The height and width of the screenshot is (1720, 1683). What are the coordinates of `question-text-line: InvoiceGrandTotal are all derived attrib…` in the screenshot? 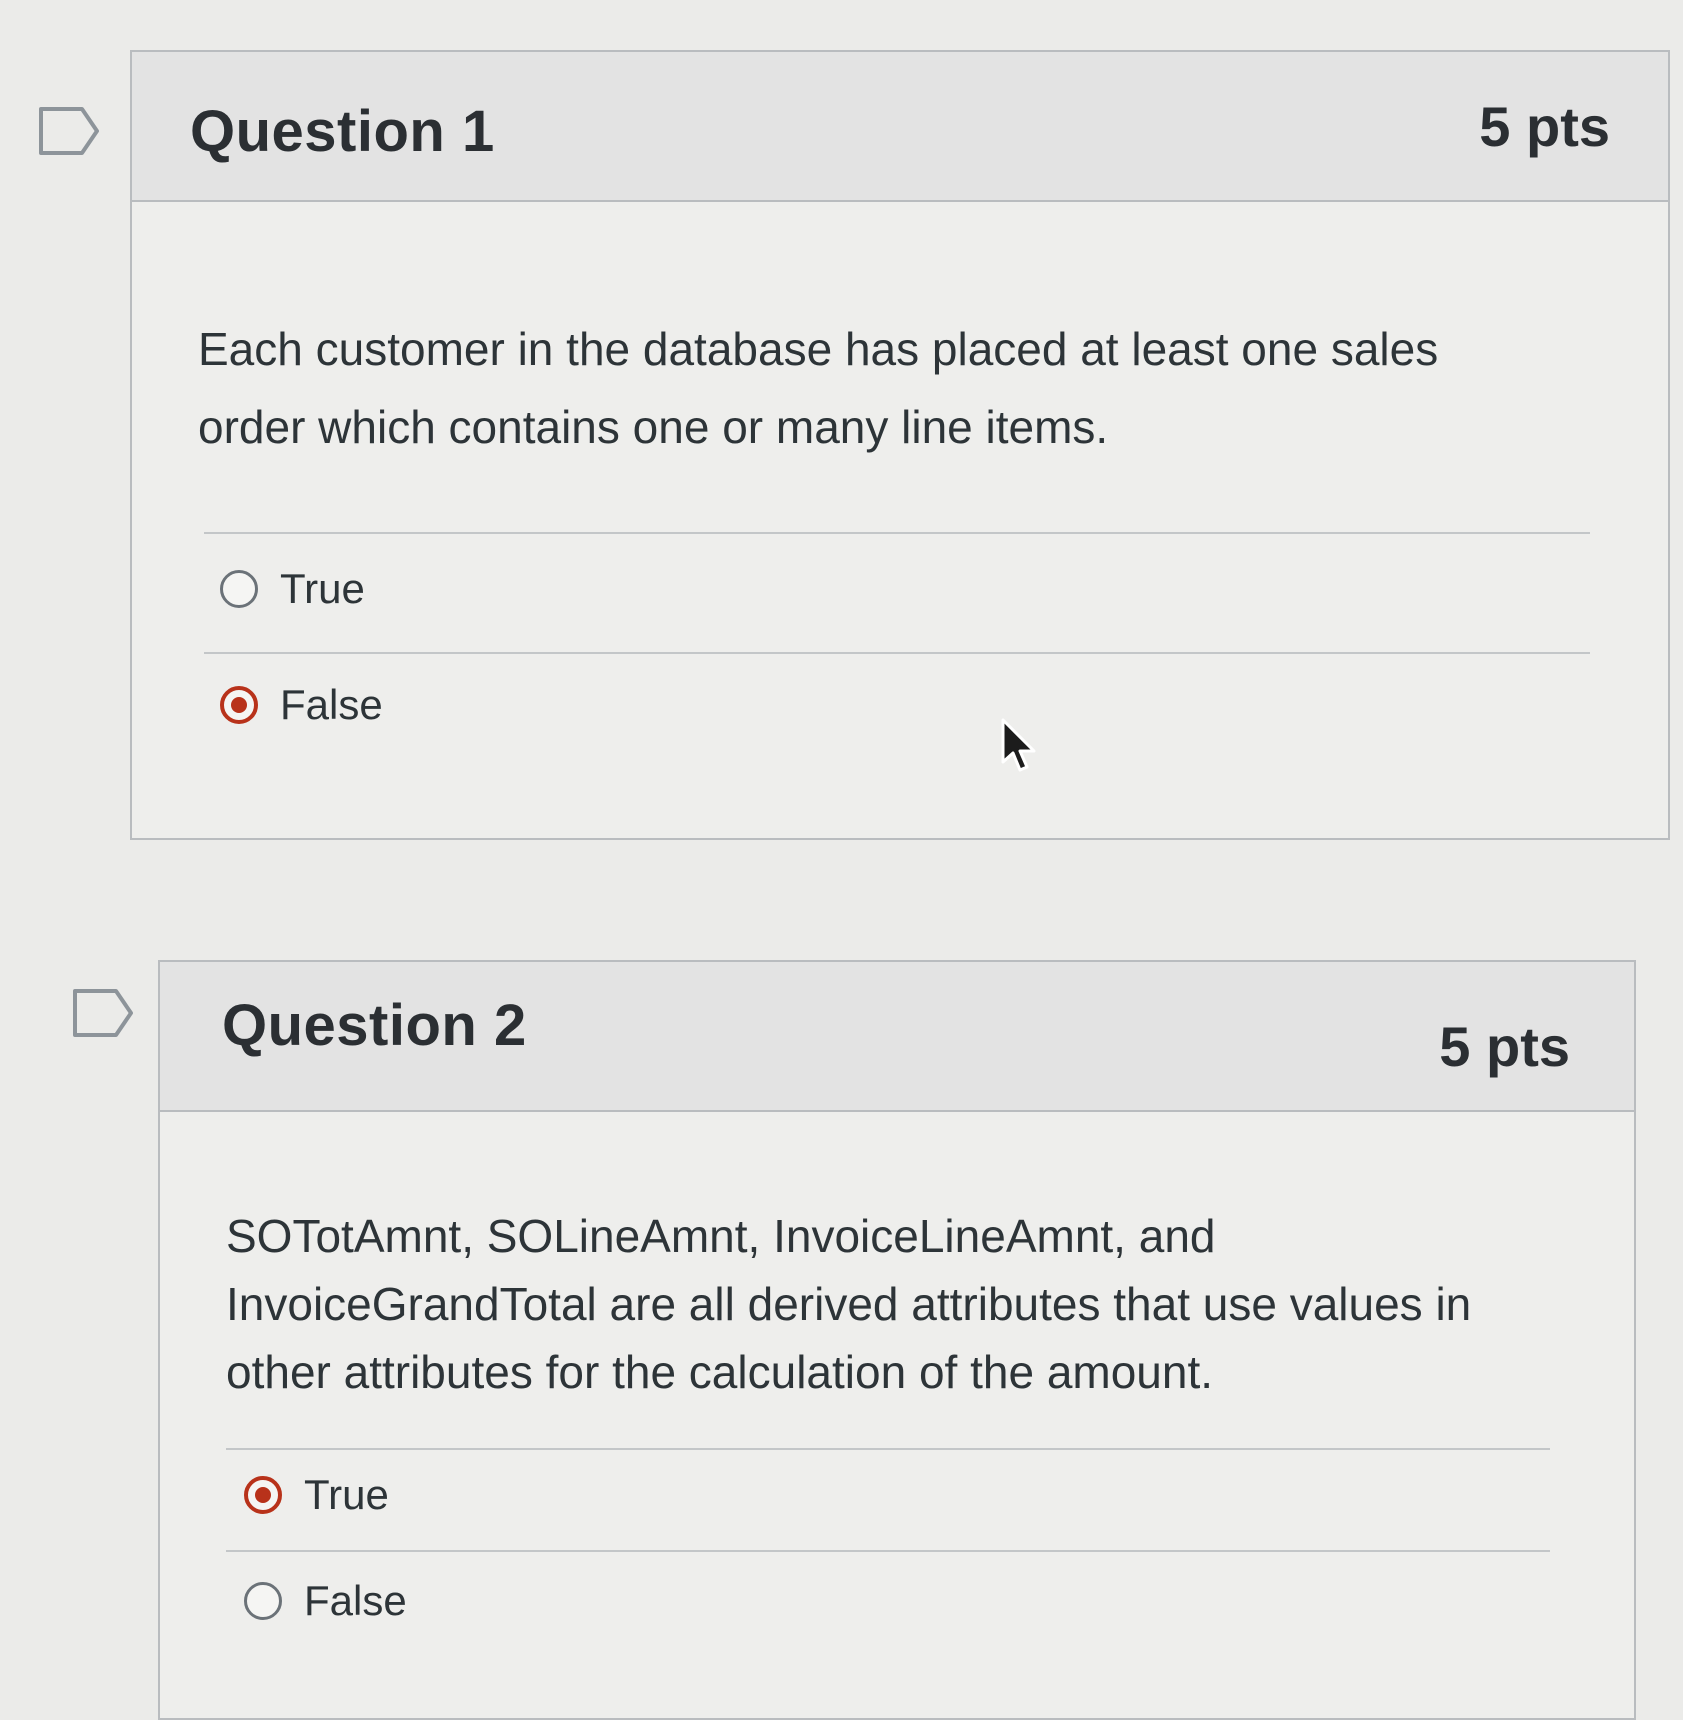 It's located at (849, 1304).